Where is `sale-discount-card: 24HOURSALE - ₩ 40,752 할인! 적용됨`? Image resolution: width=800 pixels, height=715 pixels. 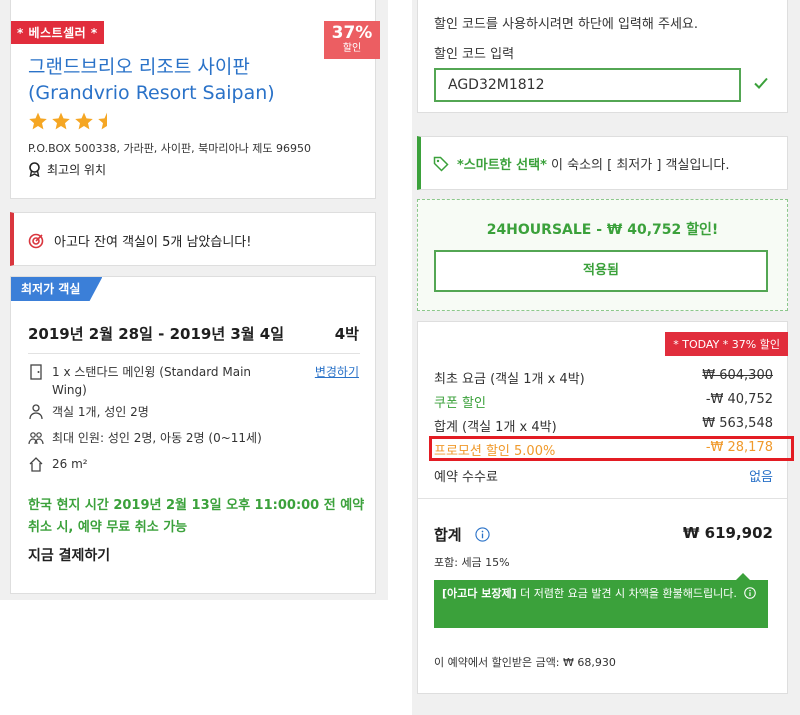
sale-discount-card: 24HOURSALE - ₩ 40,752 할인! 적용됨 is located at coordinates (602, 255).